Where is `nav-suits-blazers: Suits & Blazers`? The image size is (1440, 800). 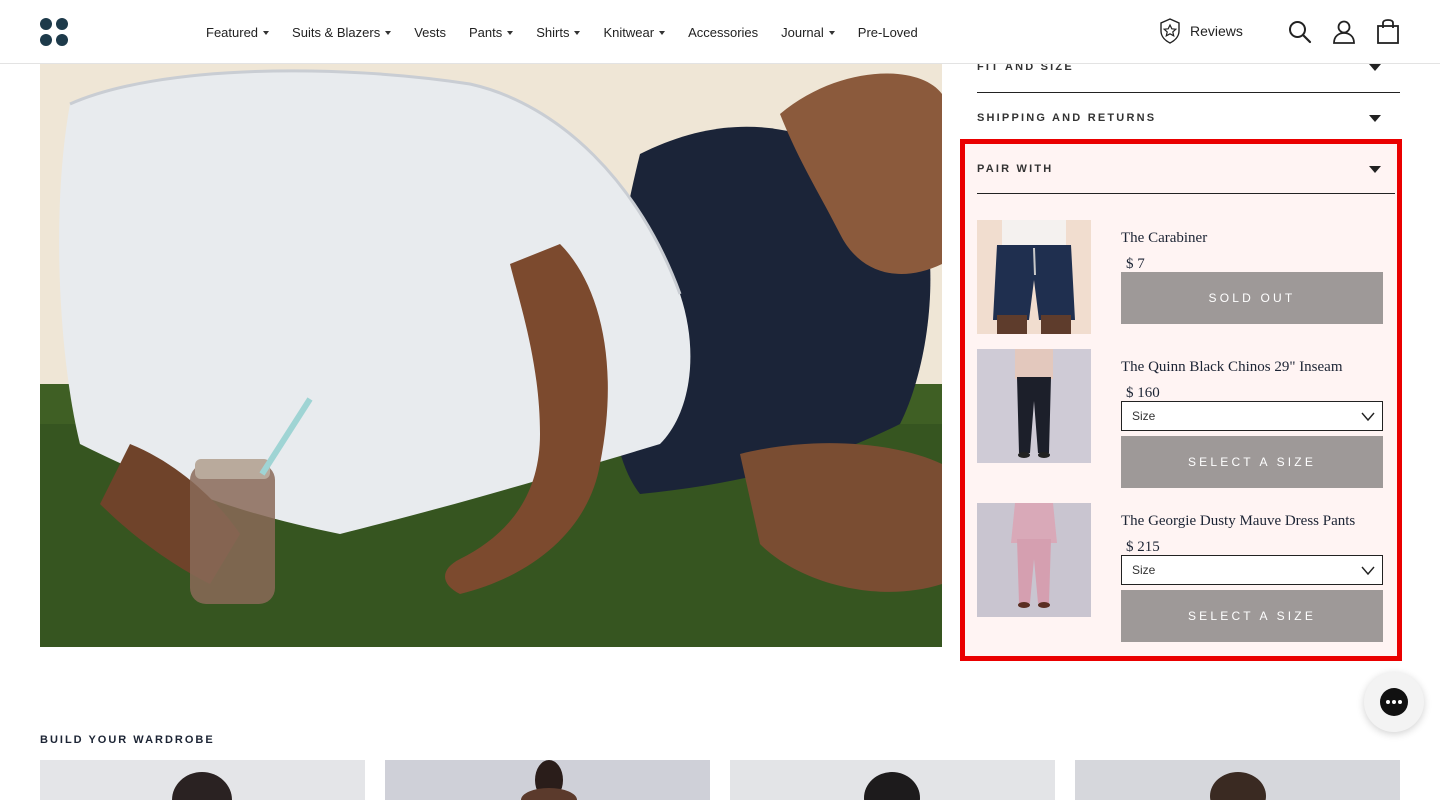
nav-suits-blazers: Suits & Blazers is located at coordinates (342, 32).